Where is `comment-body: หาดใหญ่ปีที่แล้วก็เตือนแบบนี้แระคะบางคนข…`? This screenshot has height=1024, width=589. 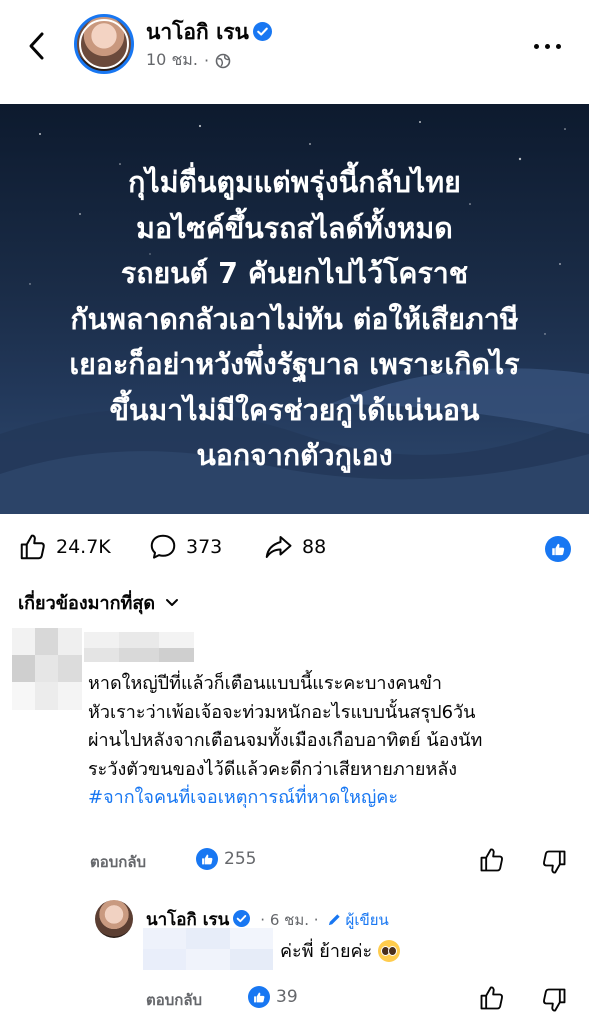
comment-body: หาดใหญ่ปีที่แล้วก็เตือนแบบนี้แระคะบางคนข… is located at coordinates (333, 741).